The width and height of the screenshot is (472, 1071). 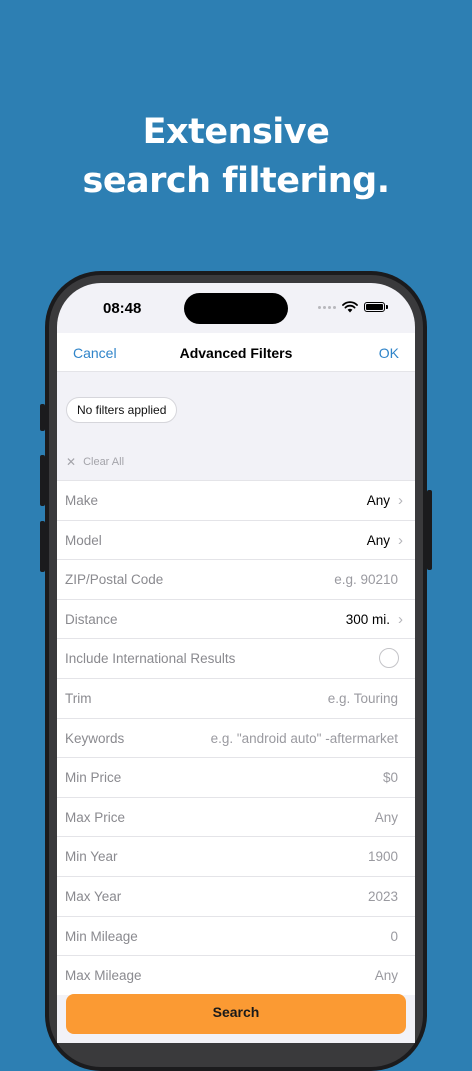 I want to click on model-value: Any, so click(x=378, y=540).